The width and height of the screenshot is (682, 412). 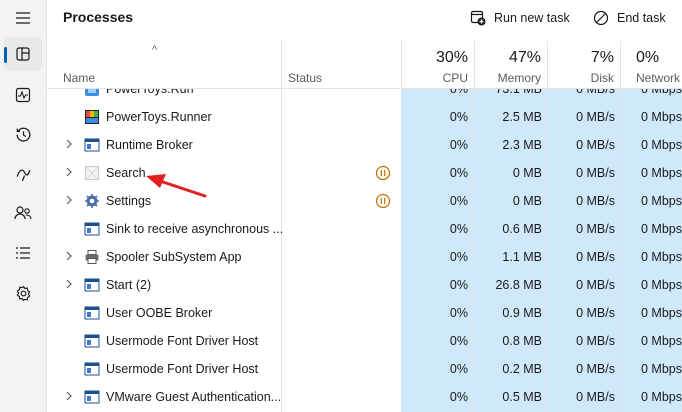 What do you see at coordinates (364, 173) in the screenshot?
I see `process-row: Search 0% 0 MB 0 MB/s 0 Mbps` at bounding box center [364, 173].